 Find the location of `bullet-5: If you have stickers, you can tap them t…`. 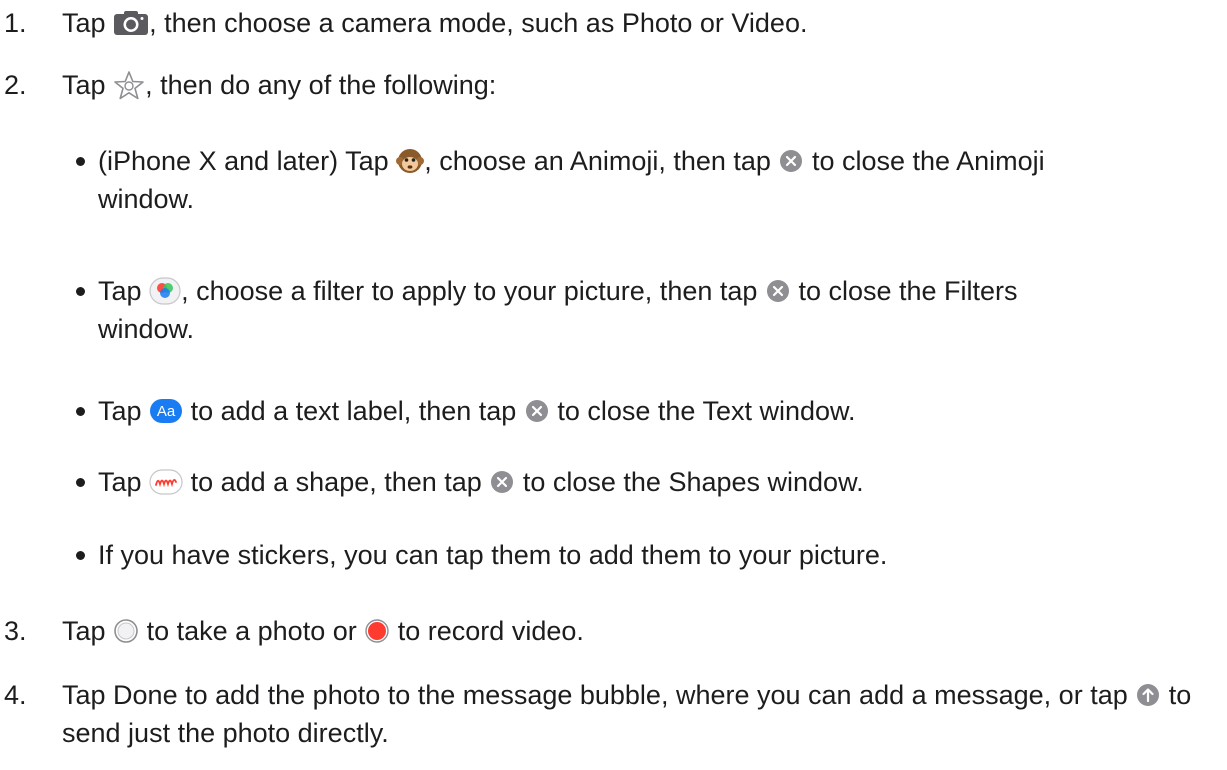

bullet-5: If you have stickers, you can tap them t… is located at coordinates (590, 555).